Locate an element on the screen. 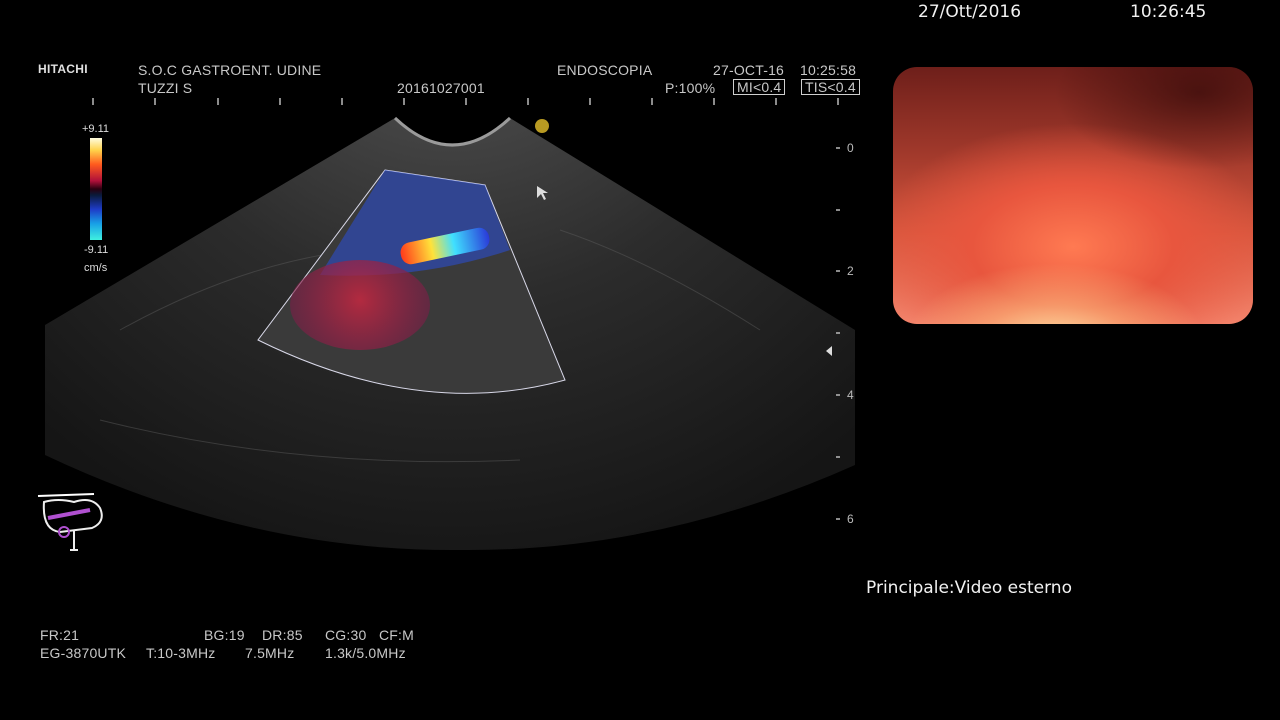 The height and width of the screenshot is (720, 1280). param-transmit: T:10-3MHz is located at coordinates (181, 653).